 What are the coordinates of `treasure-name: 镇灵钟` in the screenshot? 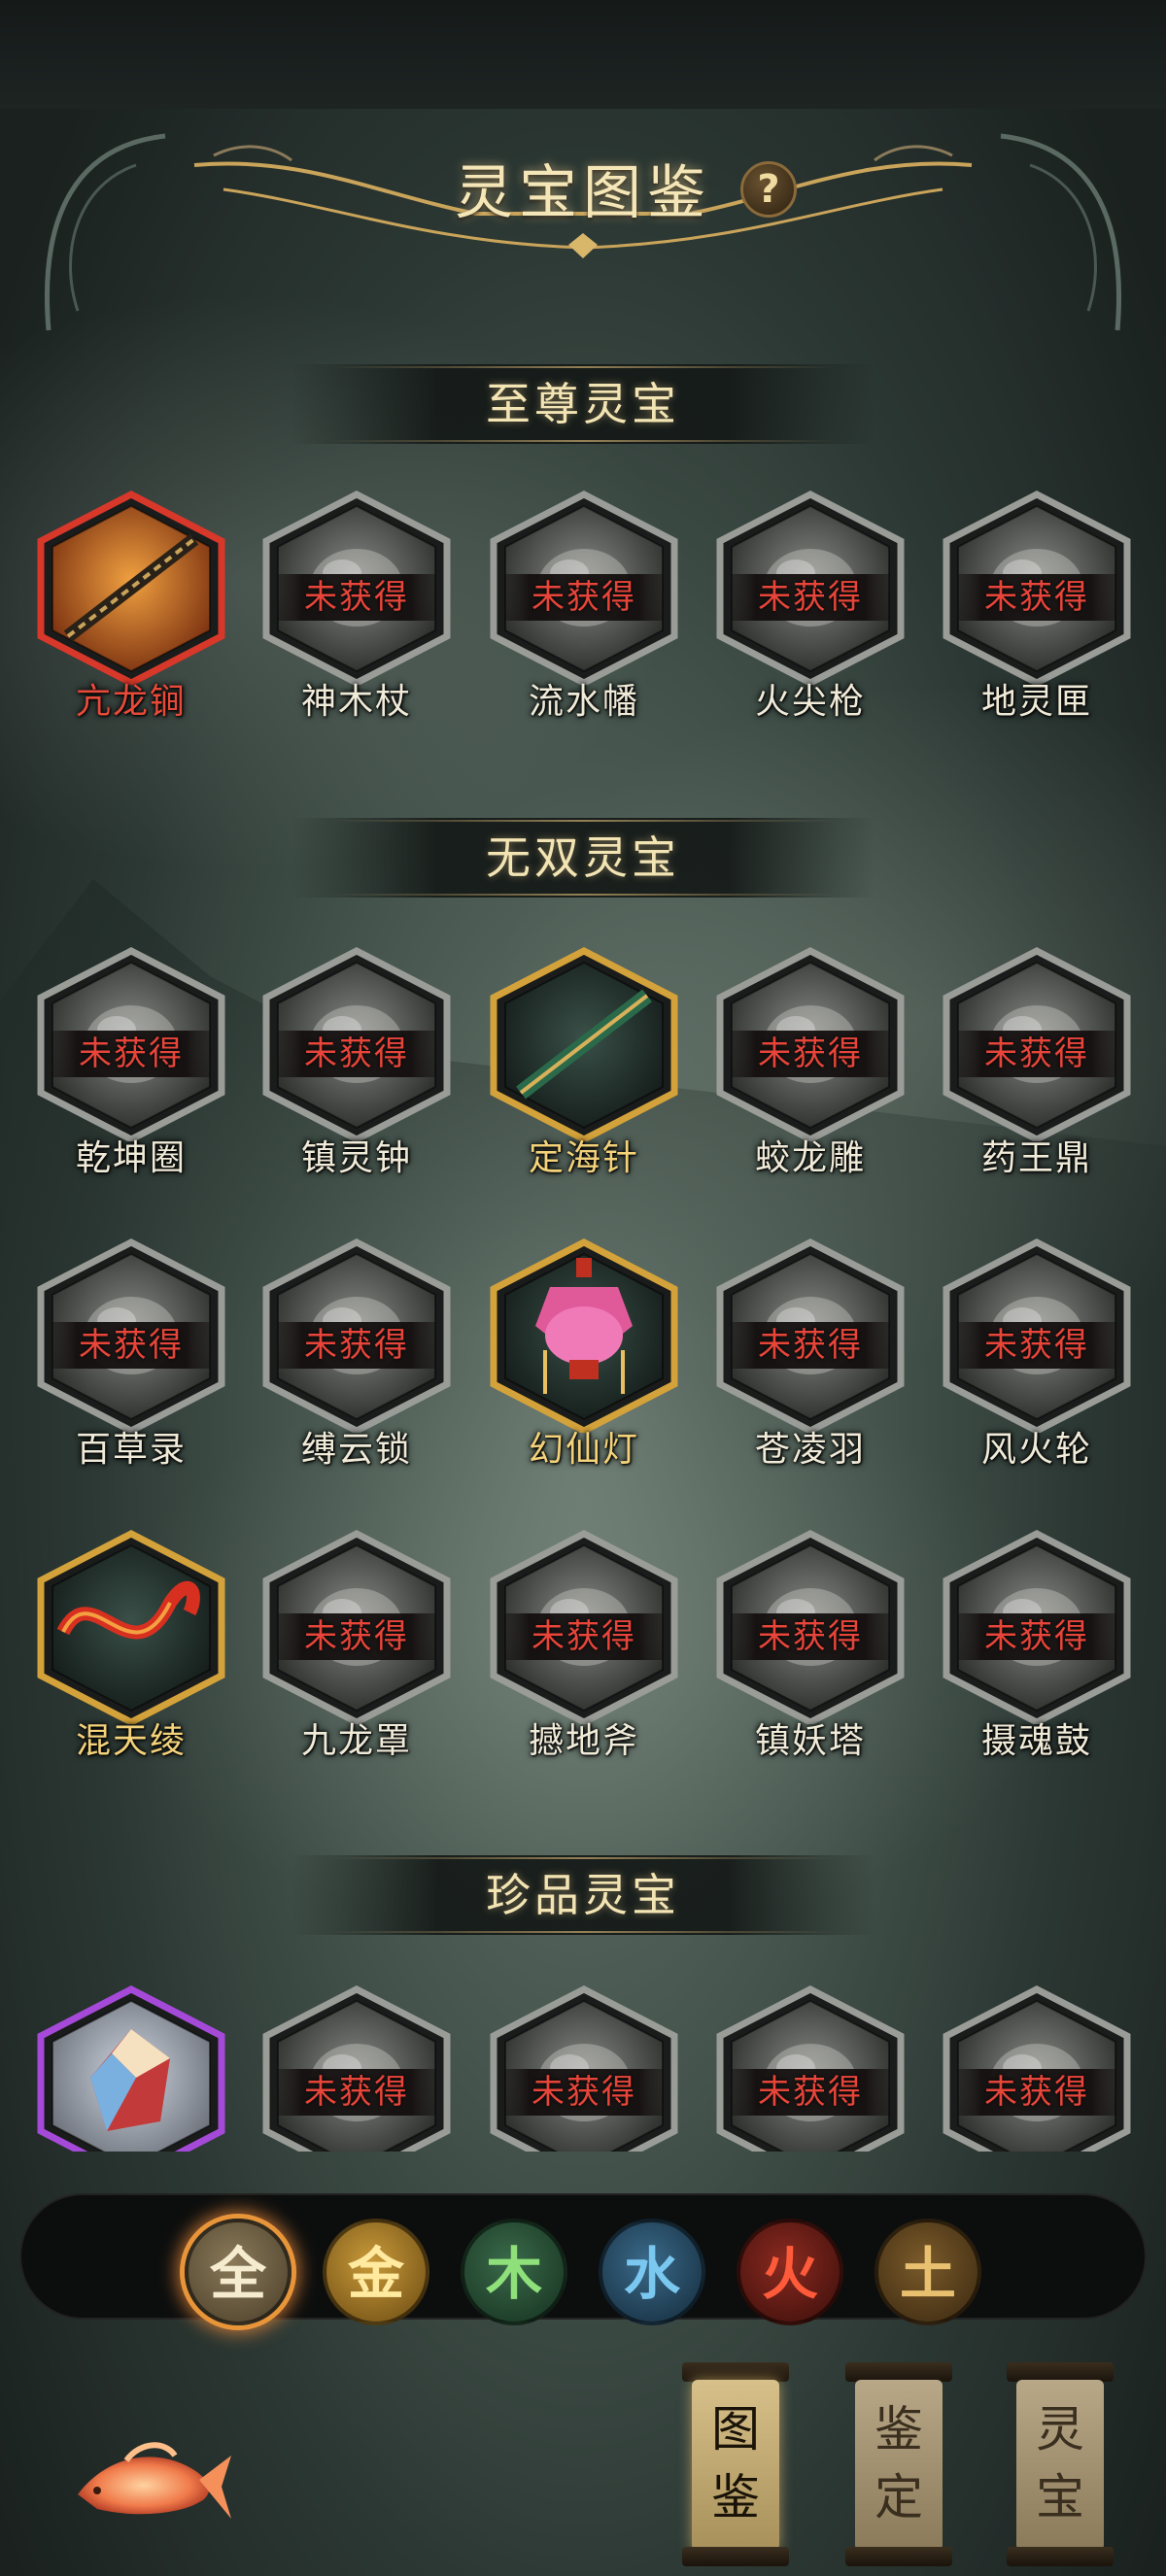 It's located at (356, 1158).